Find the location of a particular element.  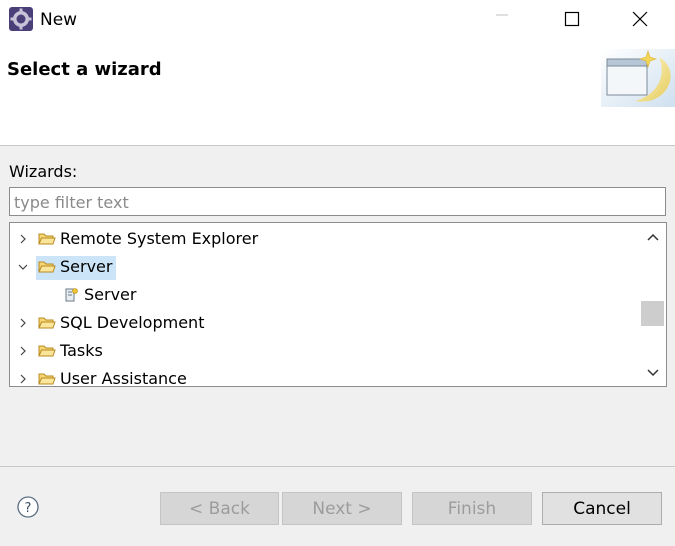

eclipse-gear-icon is located at coordinates (21, 19).